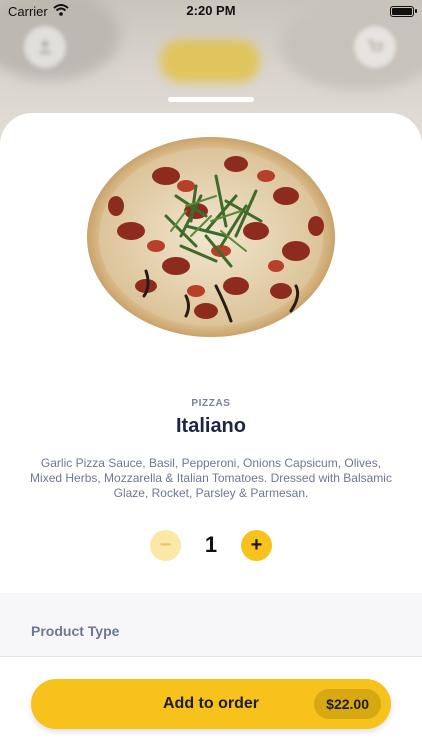  I want to click on add-to-order-label: Add to order, so click(211, 703).